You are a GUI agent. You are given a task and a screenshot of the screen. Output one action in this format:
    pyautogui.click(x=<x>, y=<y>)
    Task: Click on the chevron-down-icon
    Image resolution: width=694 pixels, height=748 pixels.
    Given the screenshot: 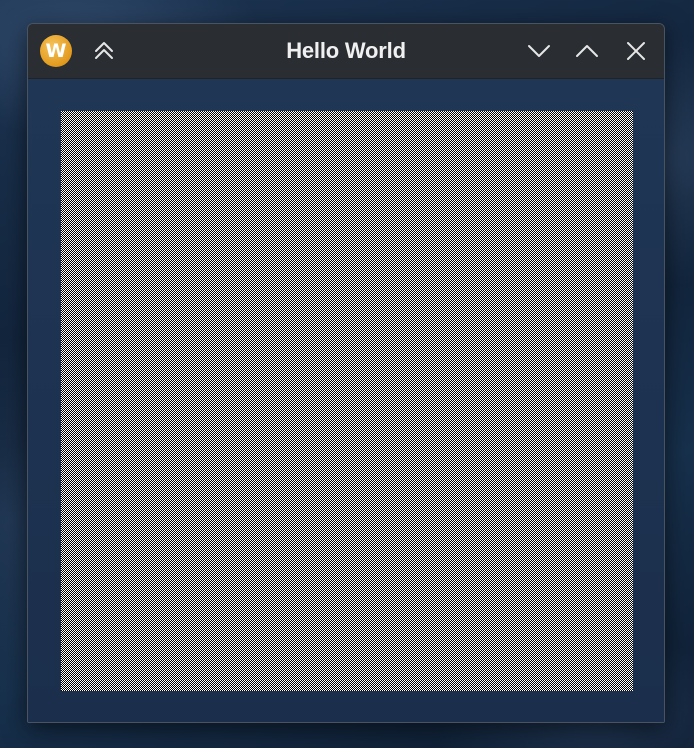 What is the action you would take?
    pyautogui.click(x=539, y=51)
    